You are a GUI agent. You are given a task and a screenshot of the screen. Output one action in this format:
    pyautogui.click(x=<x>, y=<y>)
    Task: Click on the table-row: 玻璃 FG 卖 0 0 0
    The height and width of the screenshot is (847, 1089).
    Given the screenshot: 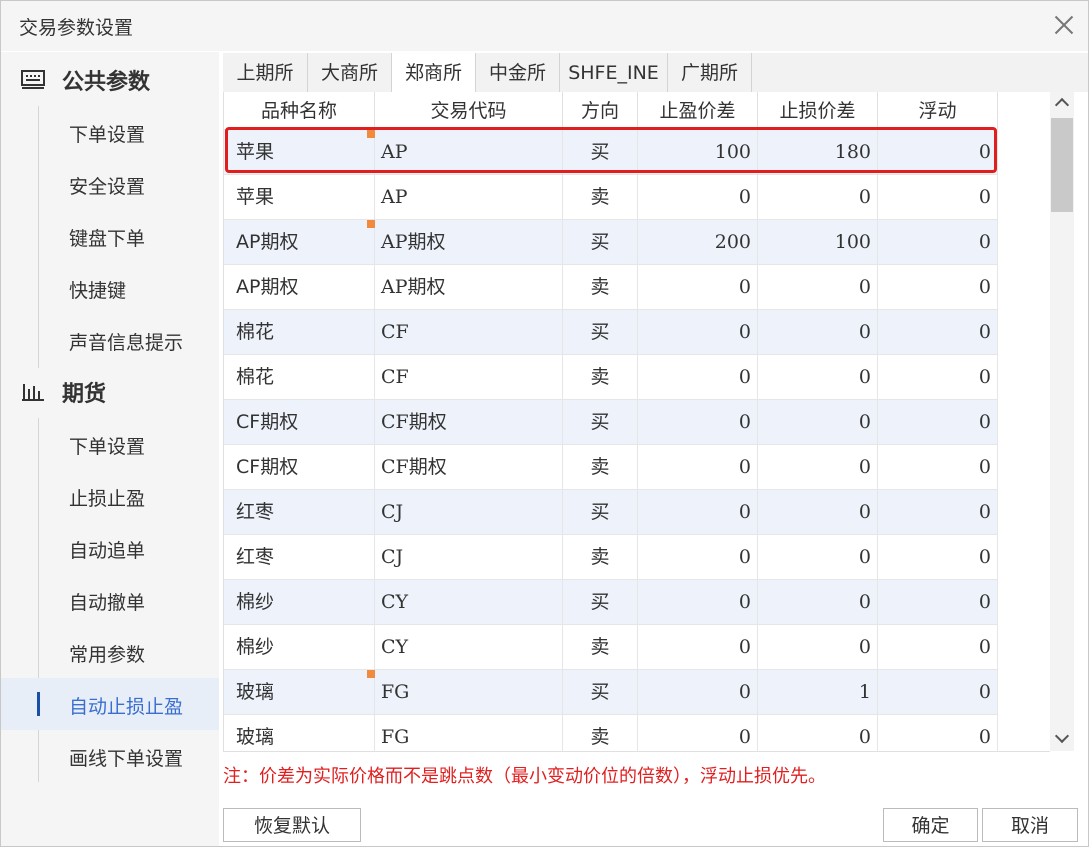 What is the action you would take?
    pyautogui.click(x=637, y=733)
    